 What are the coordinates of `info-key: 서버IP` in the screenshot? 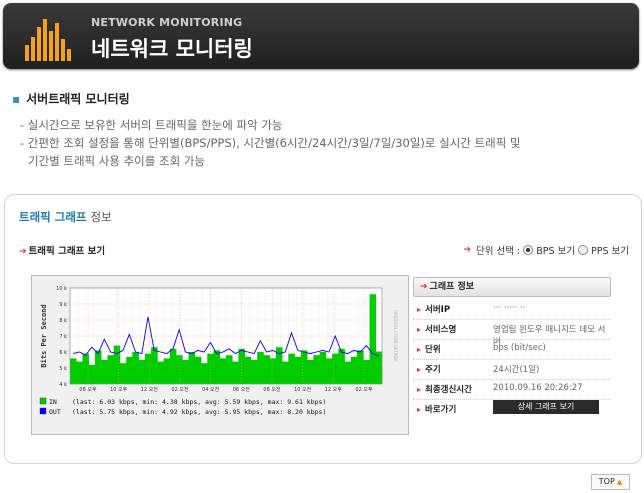 It's located at (438, 310).